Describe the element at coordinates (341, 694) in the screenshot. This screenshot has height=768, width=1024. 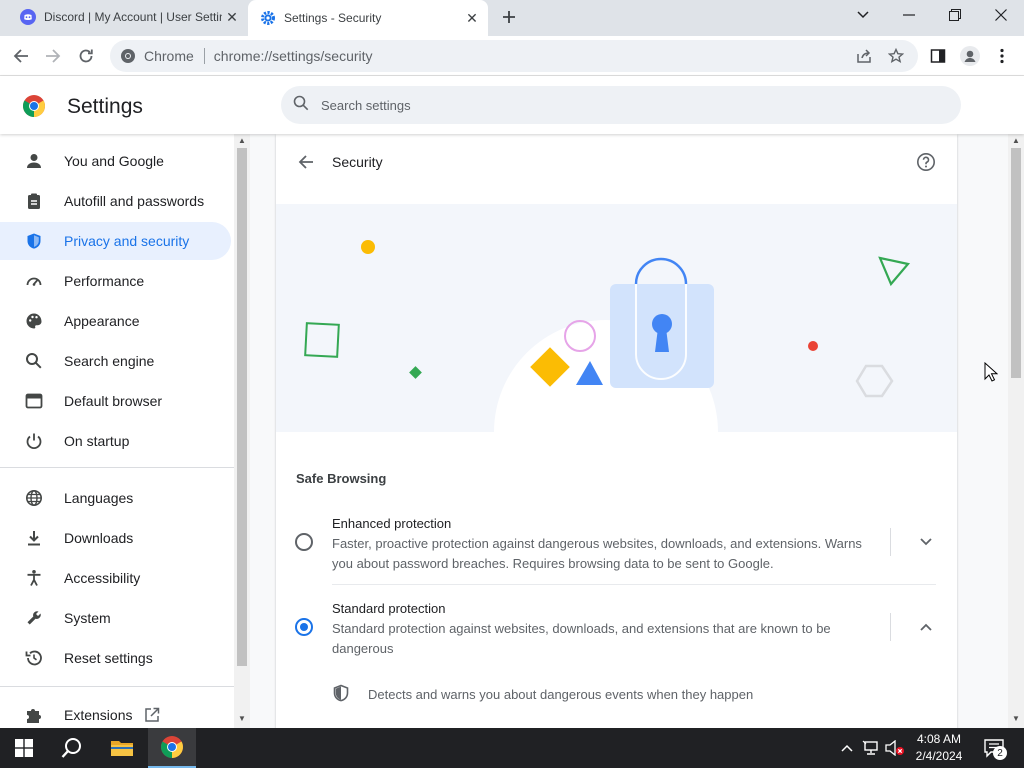
I see `shield-half-icon` at that location.